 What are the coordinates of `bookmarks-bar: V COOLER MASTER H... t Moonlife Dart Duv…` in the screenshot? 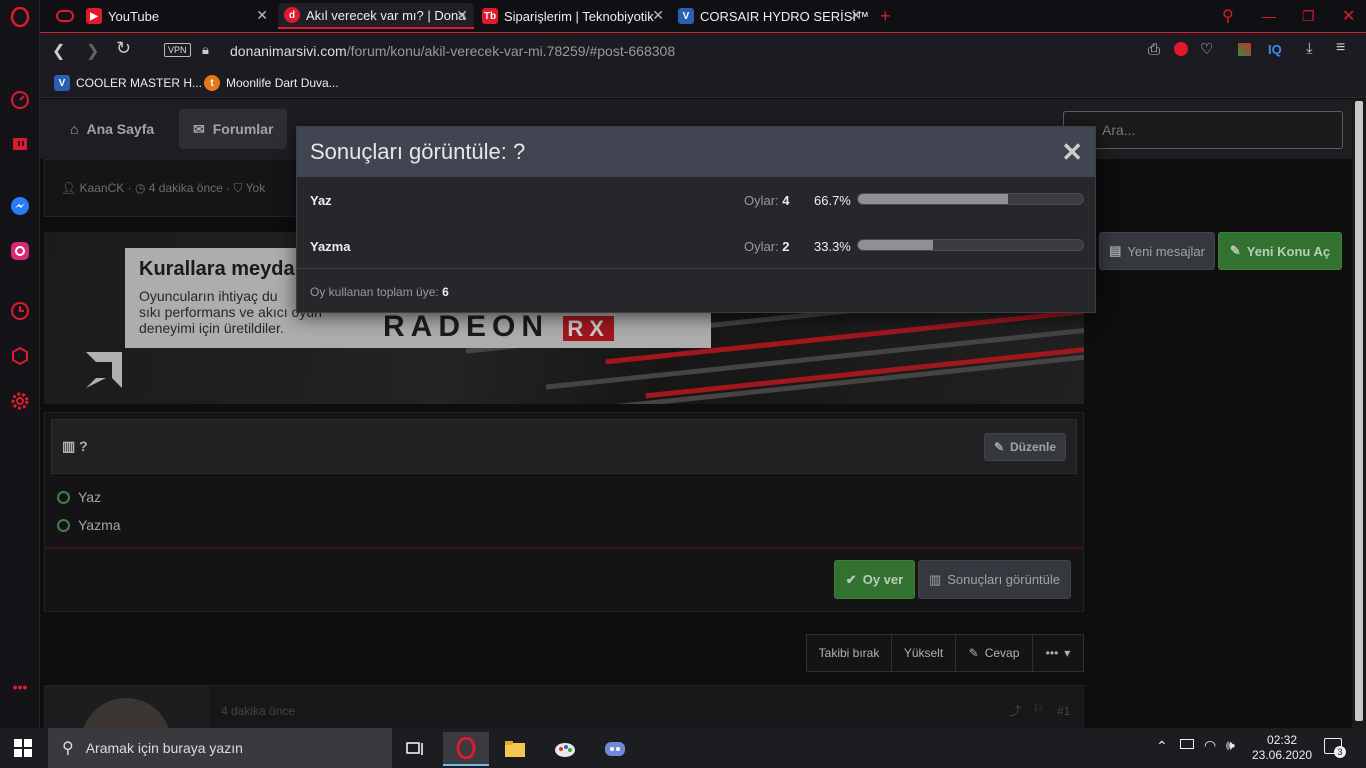 It's located at (703, 83).